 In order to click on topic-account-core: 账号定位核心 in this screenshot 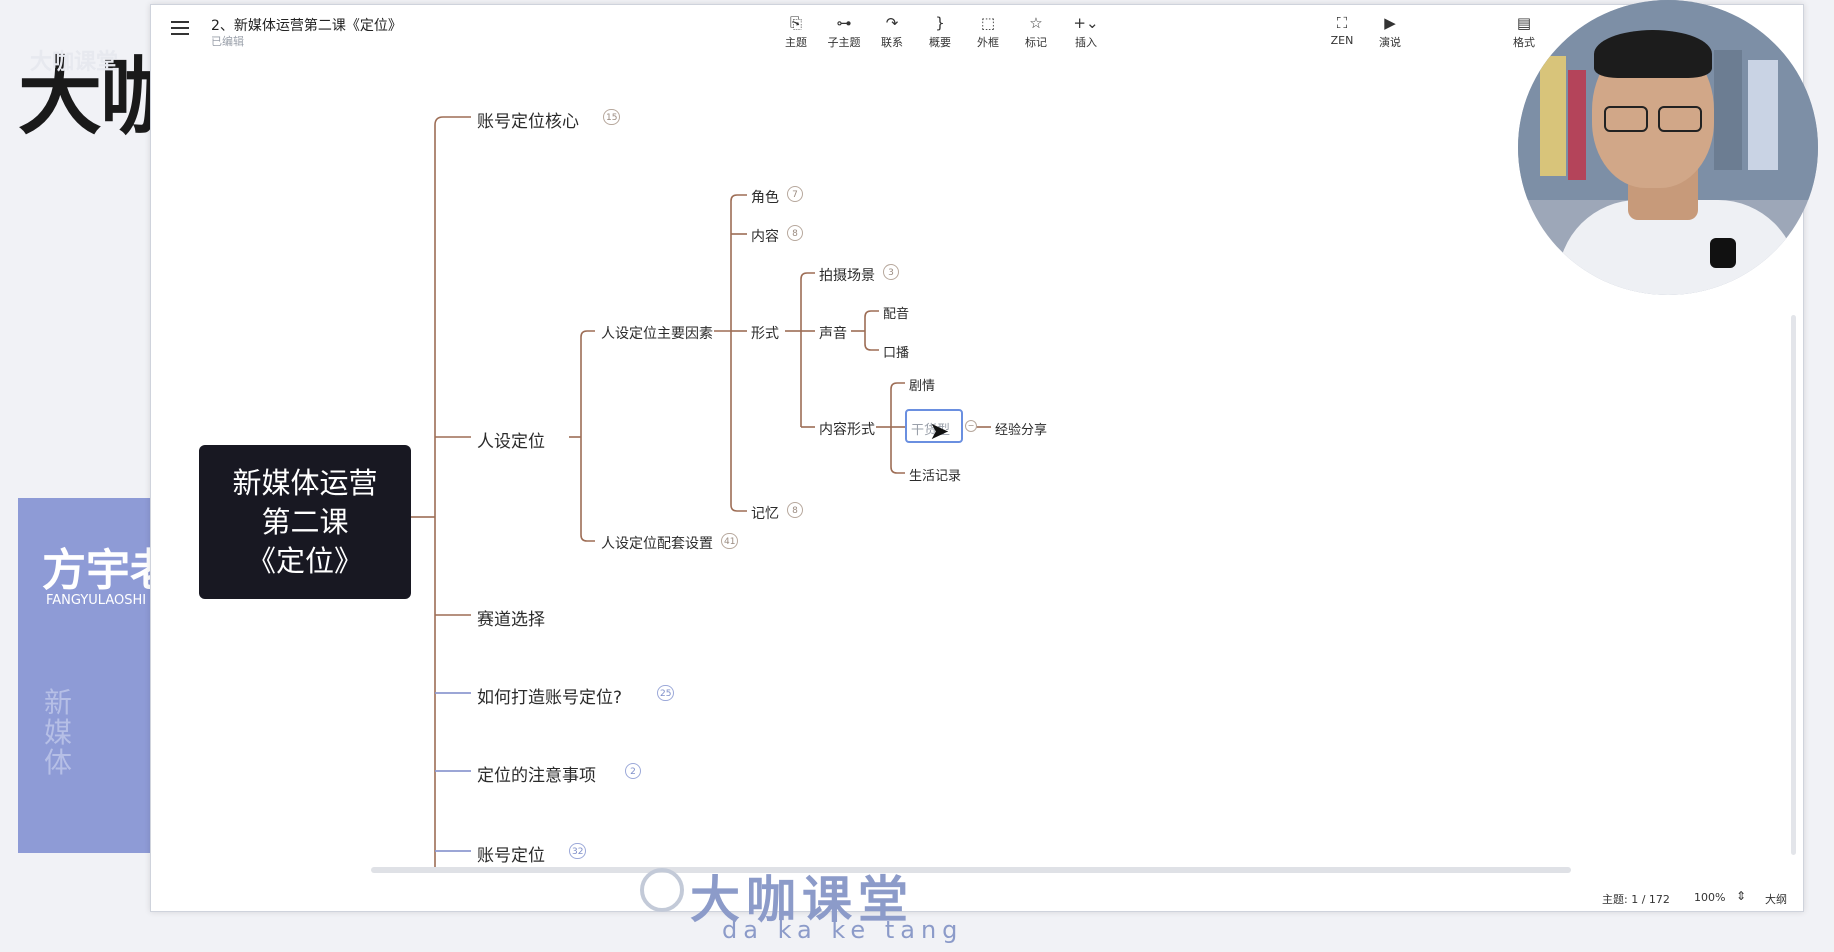, I will do `click(528, 119)`.